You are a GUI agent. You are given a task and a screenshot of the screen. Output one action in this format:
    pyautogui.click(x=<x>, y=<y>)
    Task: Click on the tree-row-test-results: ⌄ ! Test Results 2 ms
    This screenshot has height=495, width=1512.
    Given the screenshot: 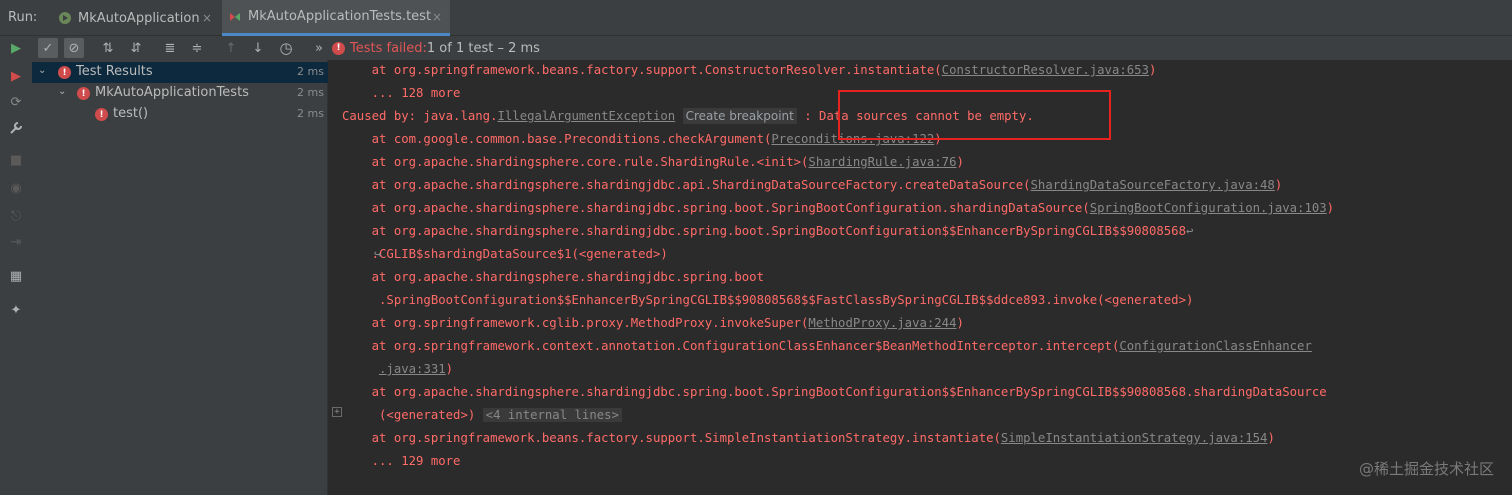 What is the action you would take?
    pyautogui.click(x=180, y=72)
    